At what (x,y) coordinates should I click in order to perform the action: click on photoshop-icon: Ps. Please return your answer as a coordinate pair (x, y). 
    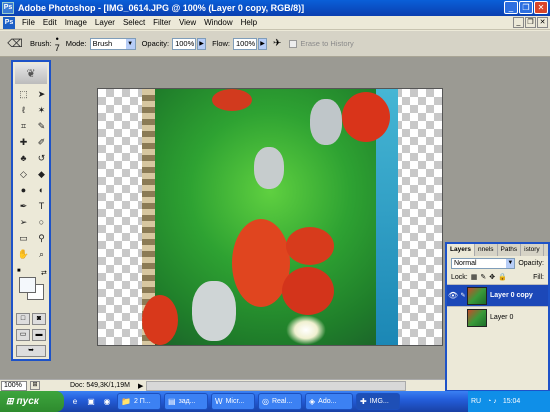
    Looking at the image, I should click on (8, 8).